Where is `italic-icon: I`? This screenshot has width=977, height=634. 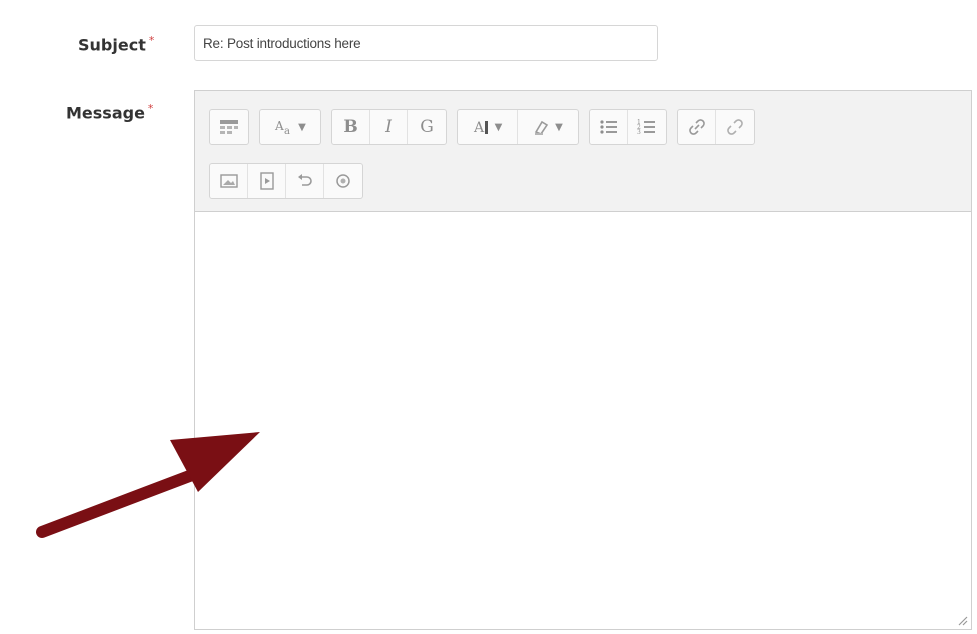
italic-icon: I is located at coordinates (389, 127).